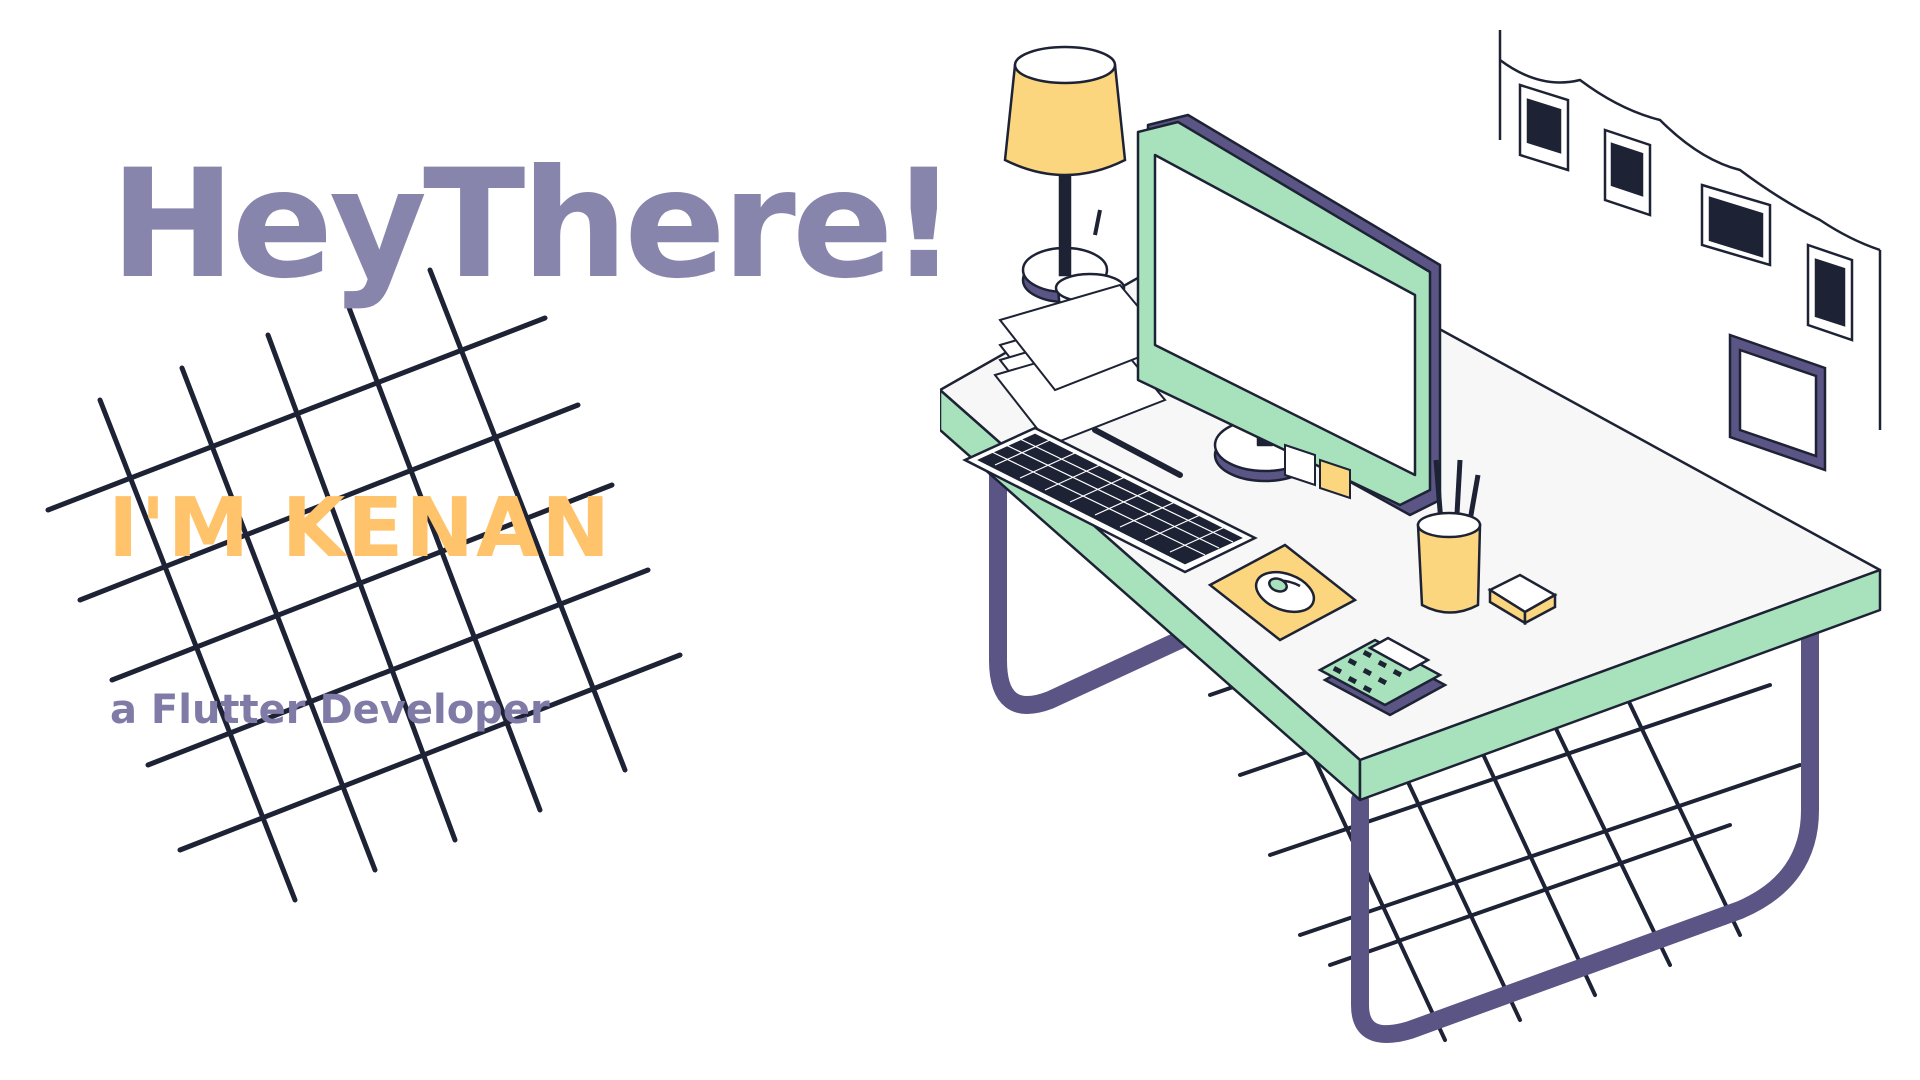 The image size is (1920, 1080). Describe the element at coordinates (360, 528) in the screenshot. I see `name-title: I'M KENAN` at that location.